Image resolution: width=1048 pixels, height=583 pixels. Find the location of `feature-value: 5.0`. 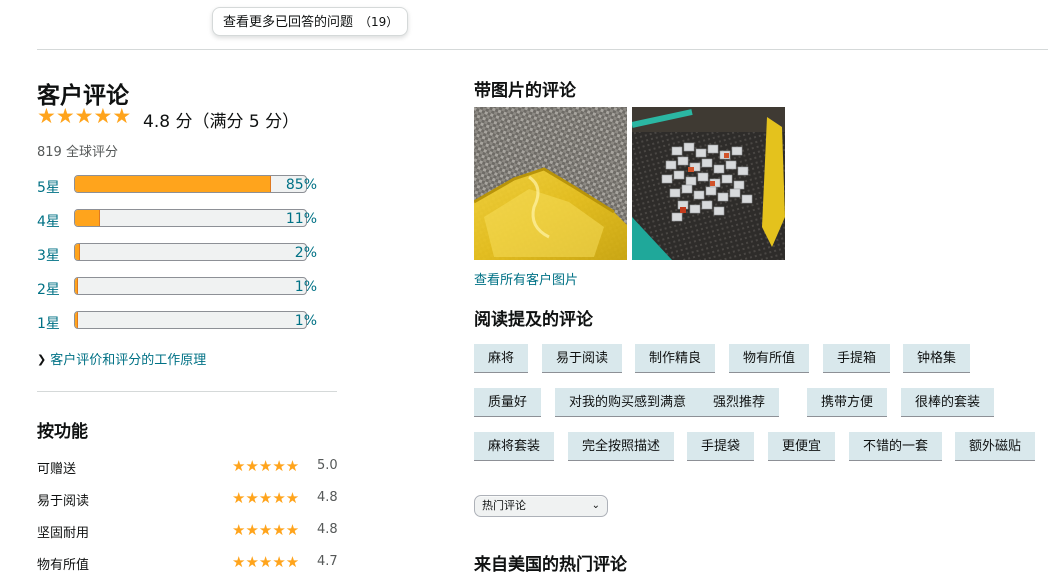

feature-value: 5.0 is located at coordinates (327, 465).